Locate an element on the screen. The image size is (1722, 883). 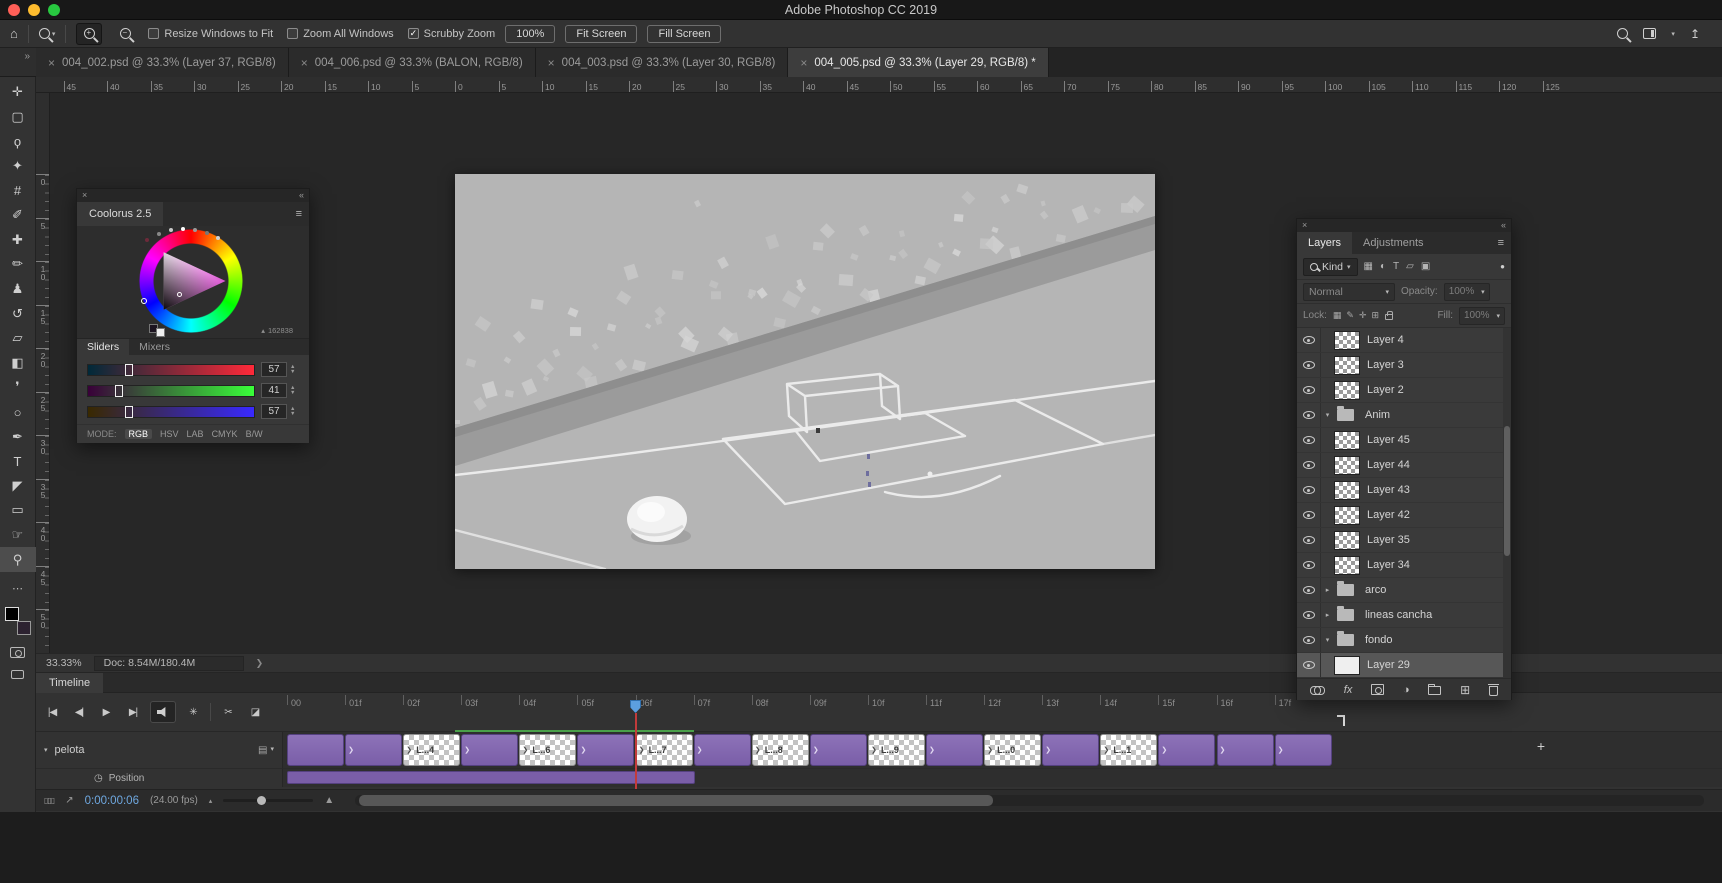
layer-name: Anim is located at coordinates (1377, 415).